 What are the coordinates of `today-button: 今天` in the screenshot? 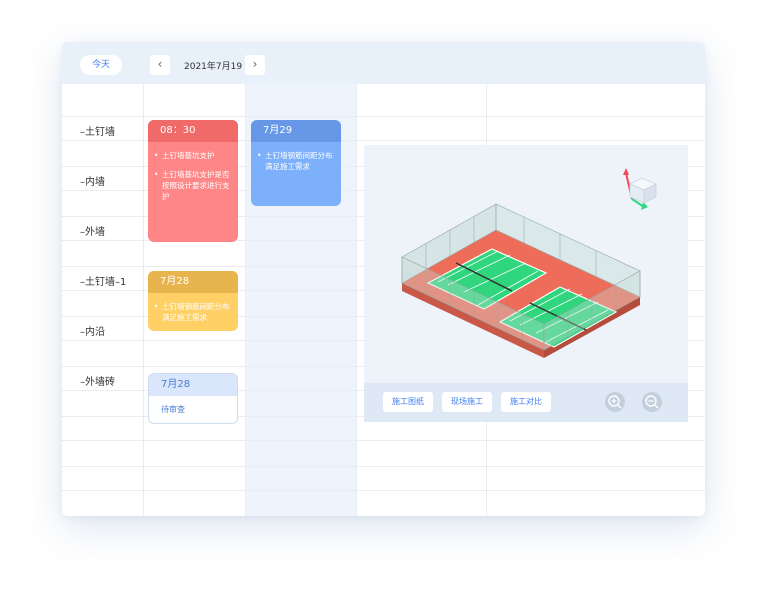 It's located at (101, 65).